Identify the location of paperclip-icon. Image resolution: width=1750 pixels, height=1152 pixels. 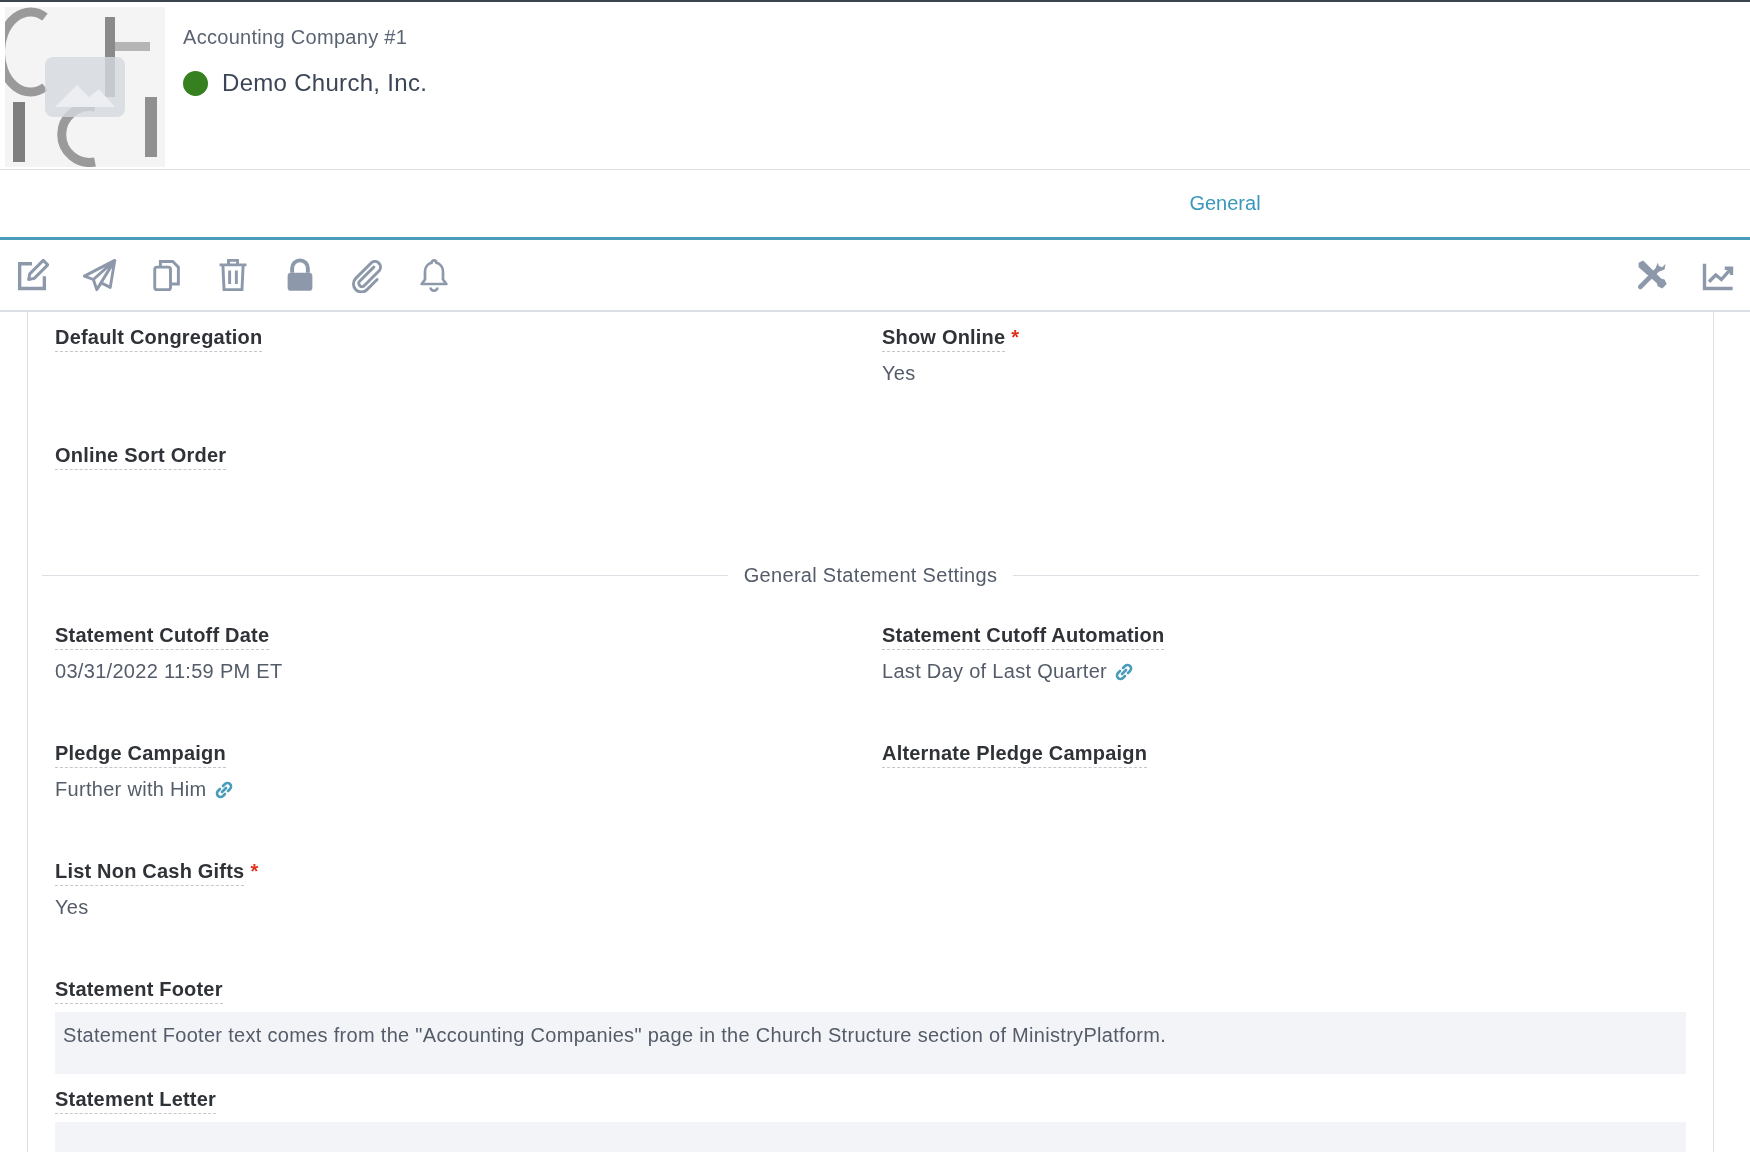
(367, 275).